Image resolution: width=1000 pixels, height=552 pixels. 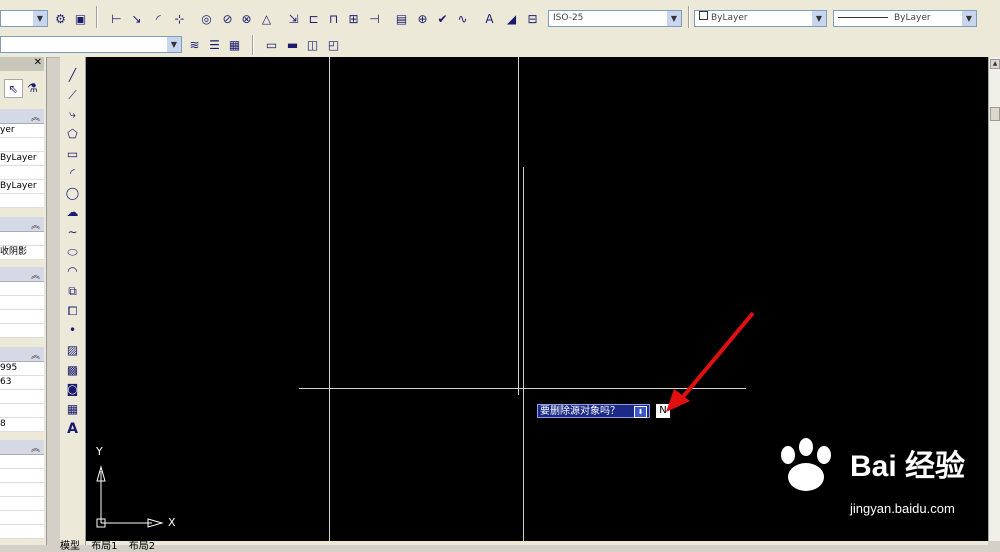 I want to click on table-icon: ▦, so click(x=72, y=408).